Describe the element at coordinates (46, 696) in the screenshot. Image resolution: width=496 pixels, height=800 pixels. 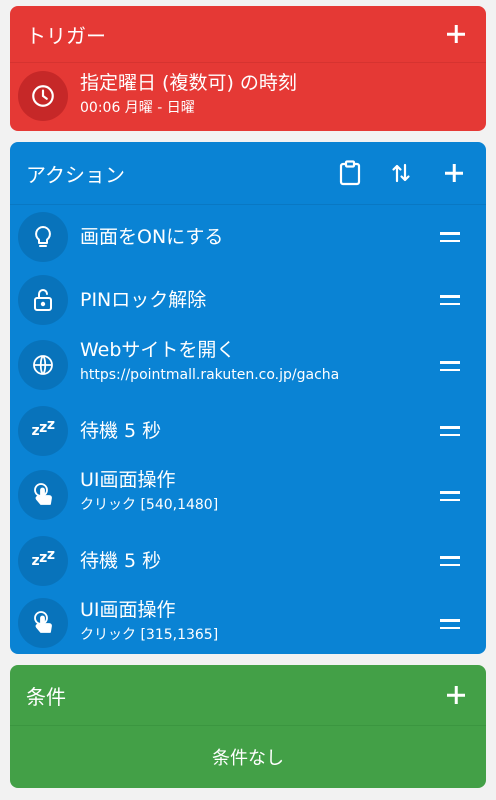
I see `conditions-title: 条件` at that location.